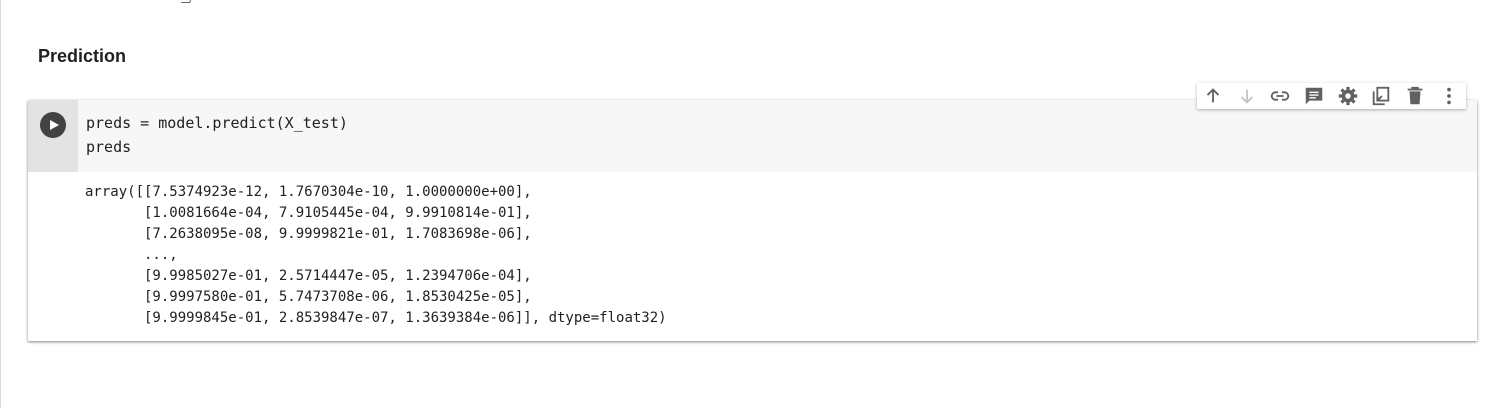 The height and width of the screenshot is (408, 1496). Describe the element at coordinates (109, 147) in the screenshot. I see `code-line: preds` at that location.